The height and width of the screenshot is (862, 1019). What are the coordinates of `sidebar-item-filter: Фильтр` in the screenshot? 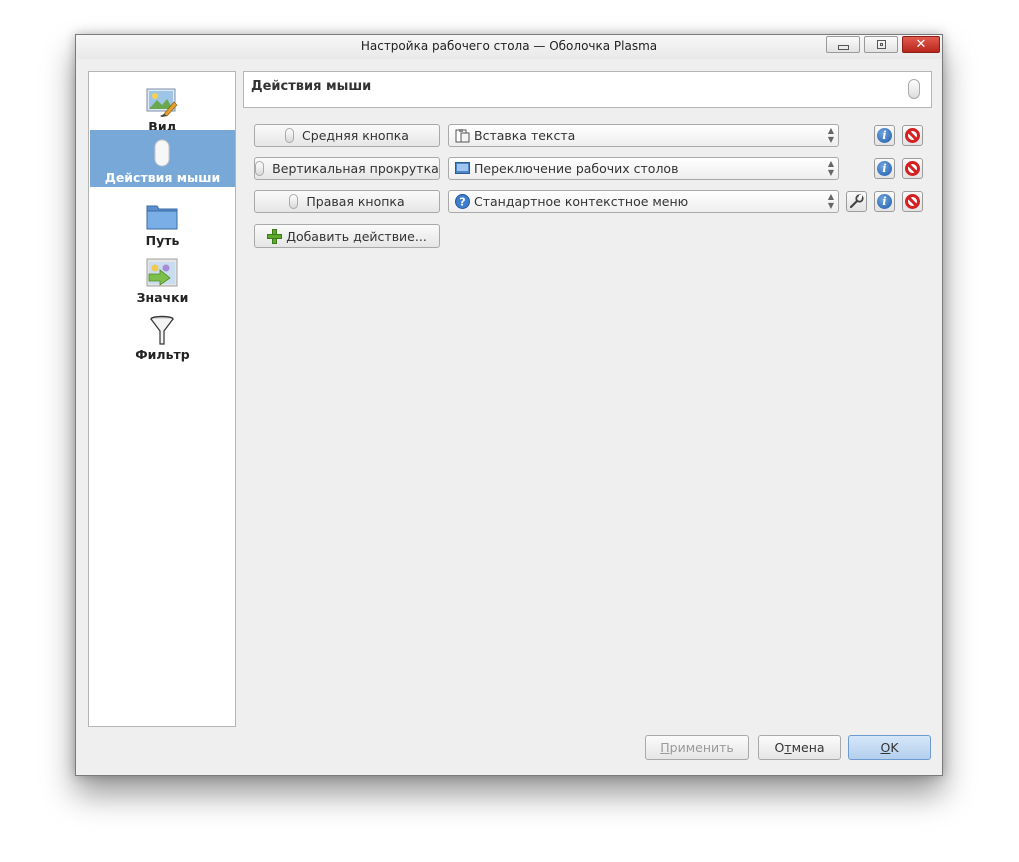 It's located at (162, 335).